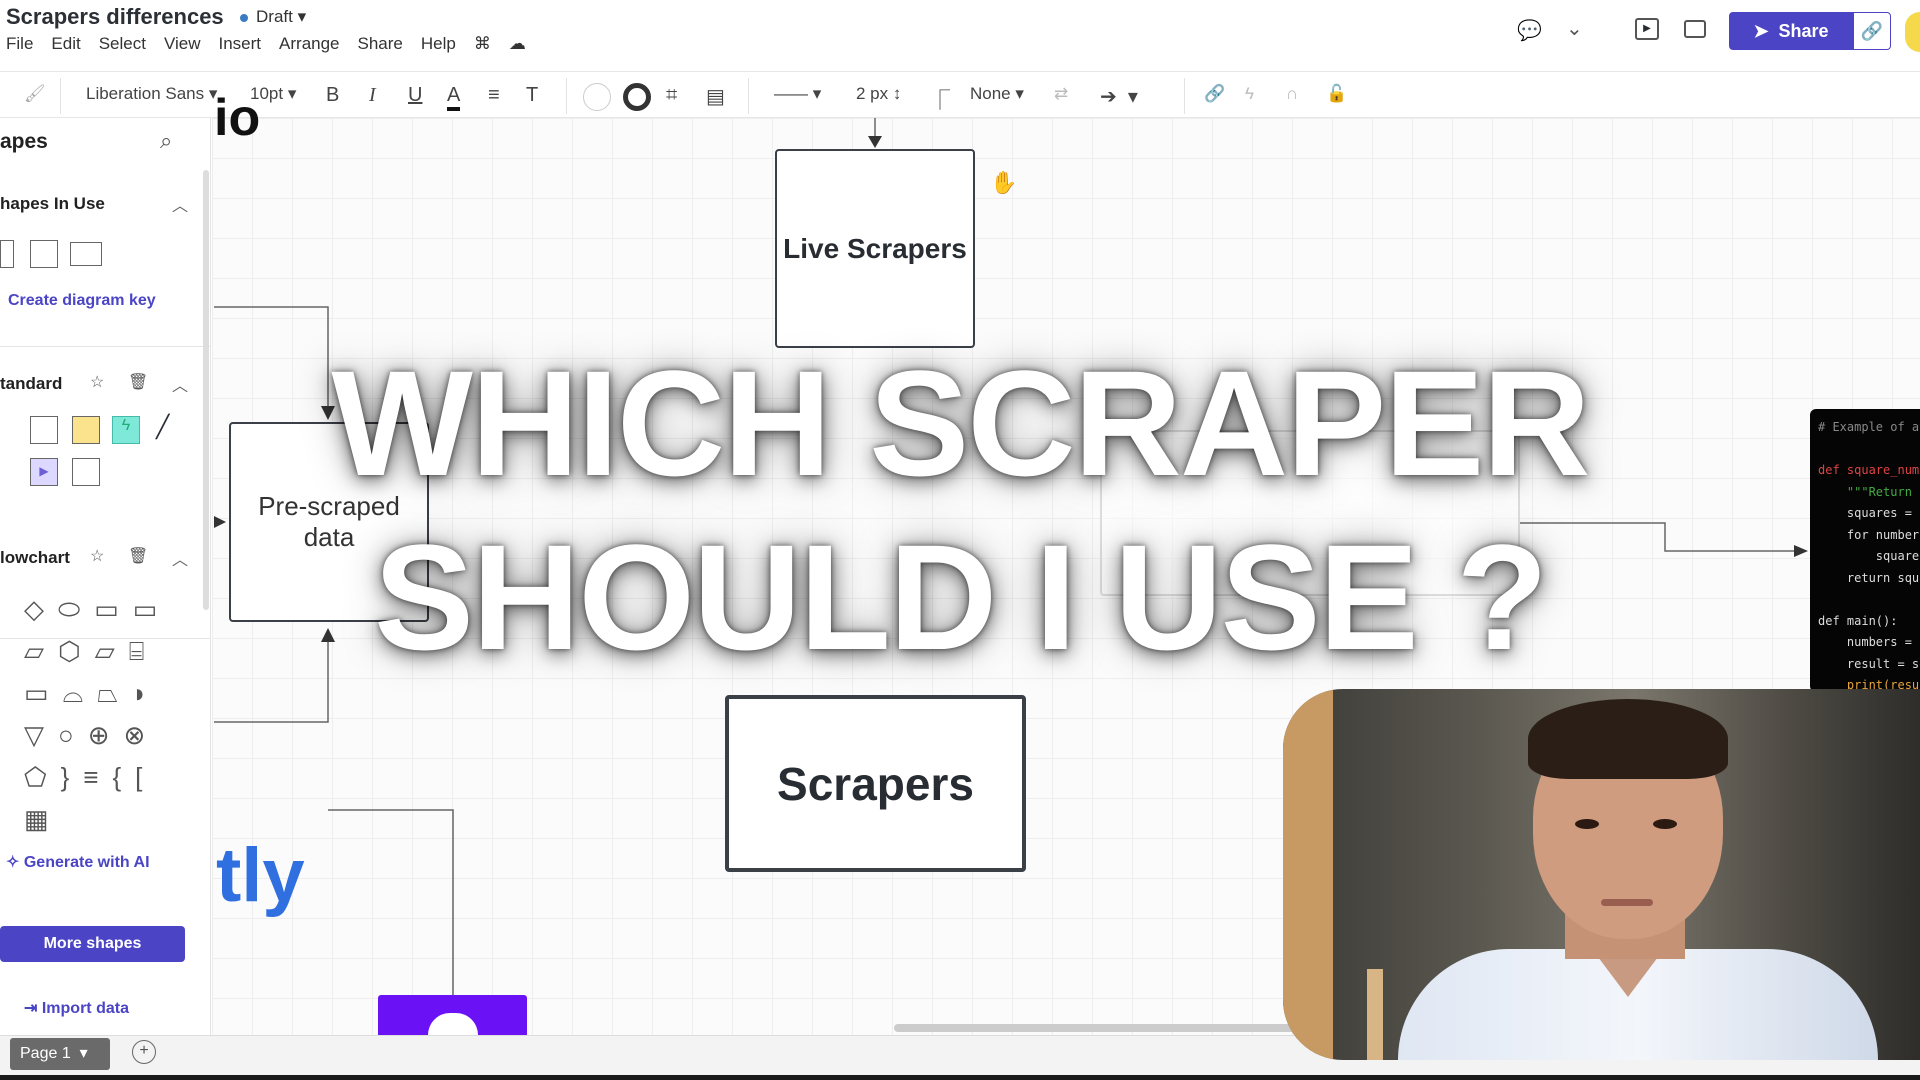 The width and height of the screenshot is (1920, 1080). Describe the element at coordinates (960, 597) in the screenshot. I see `headline-line-2: SHOULD I USE ?` at that location.